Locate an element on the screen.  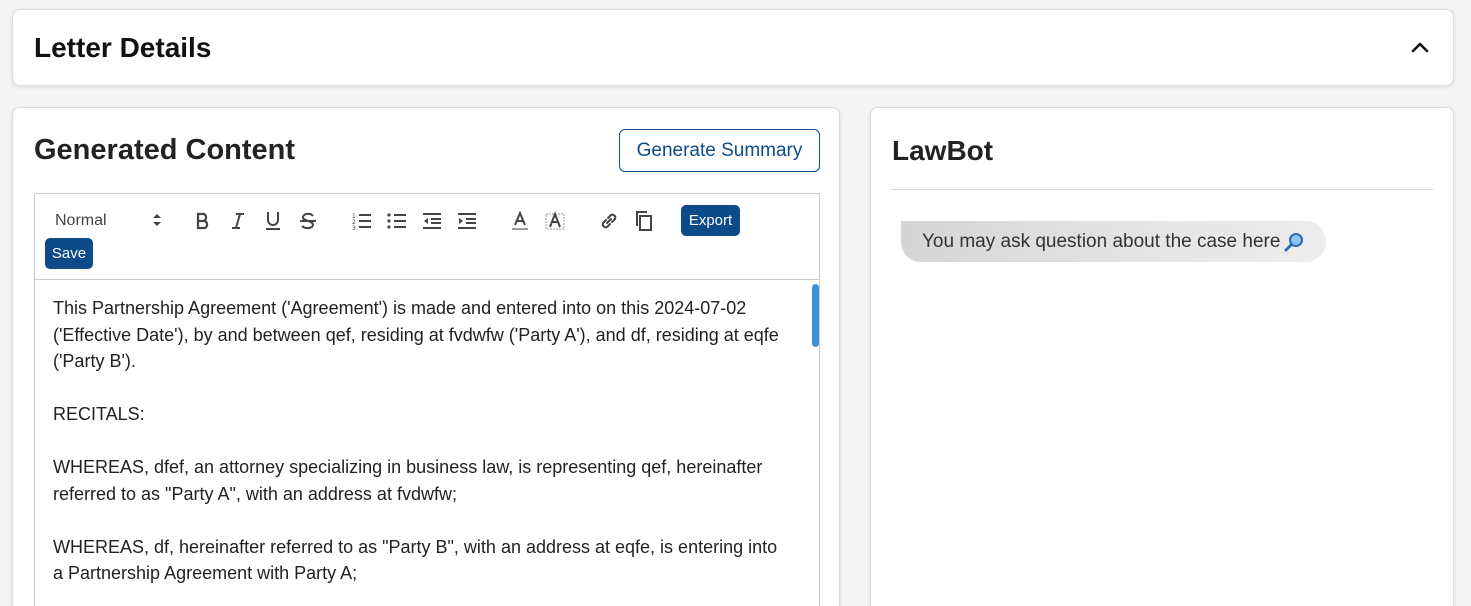
bullet-list-icon is located at coordinates (397, 221).